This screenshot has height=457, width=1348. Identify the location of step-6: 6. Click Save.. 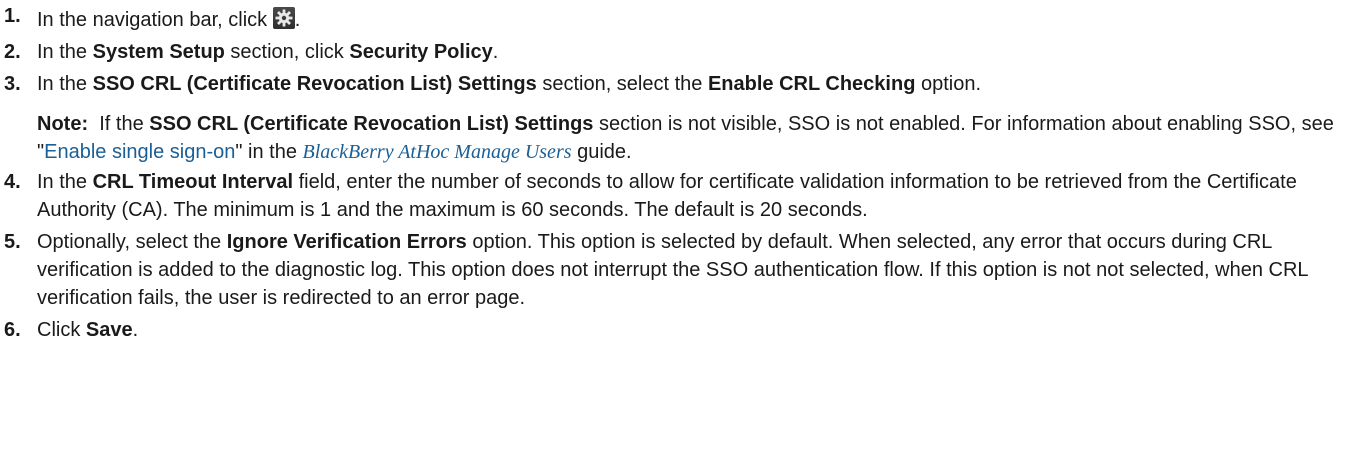
(674, 330).